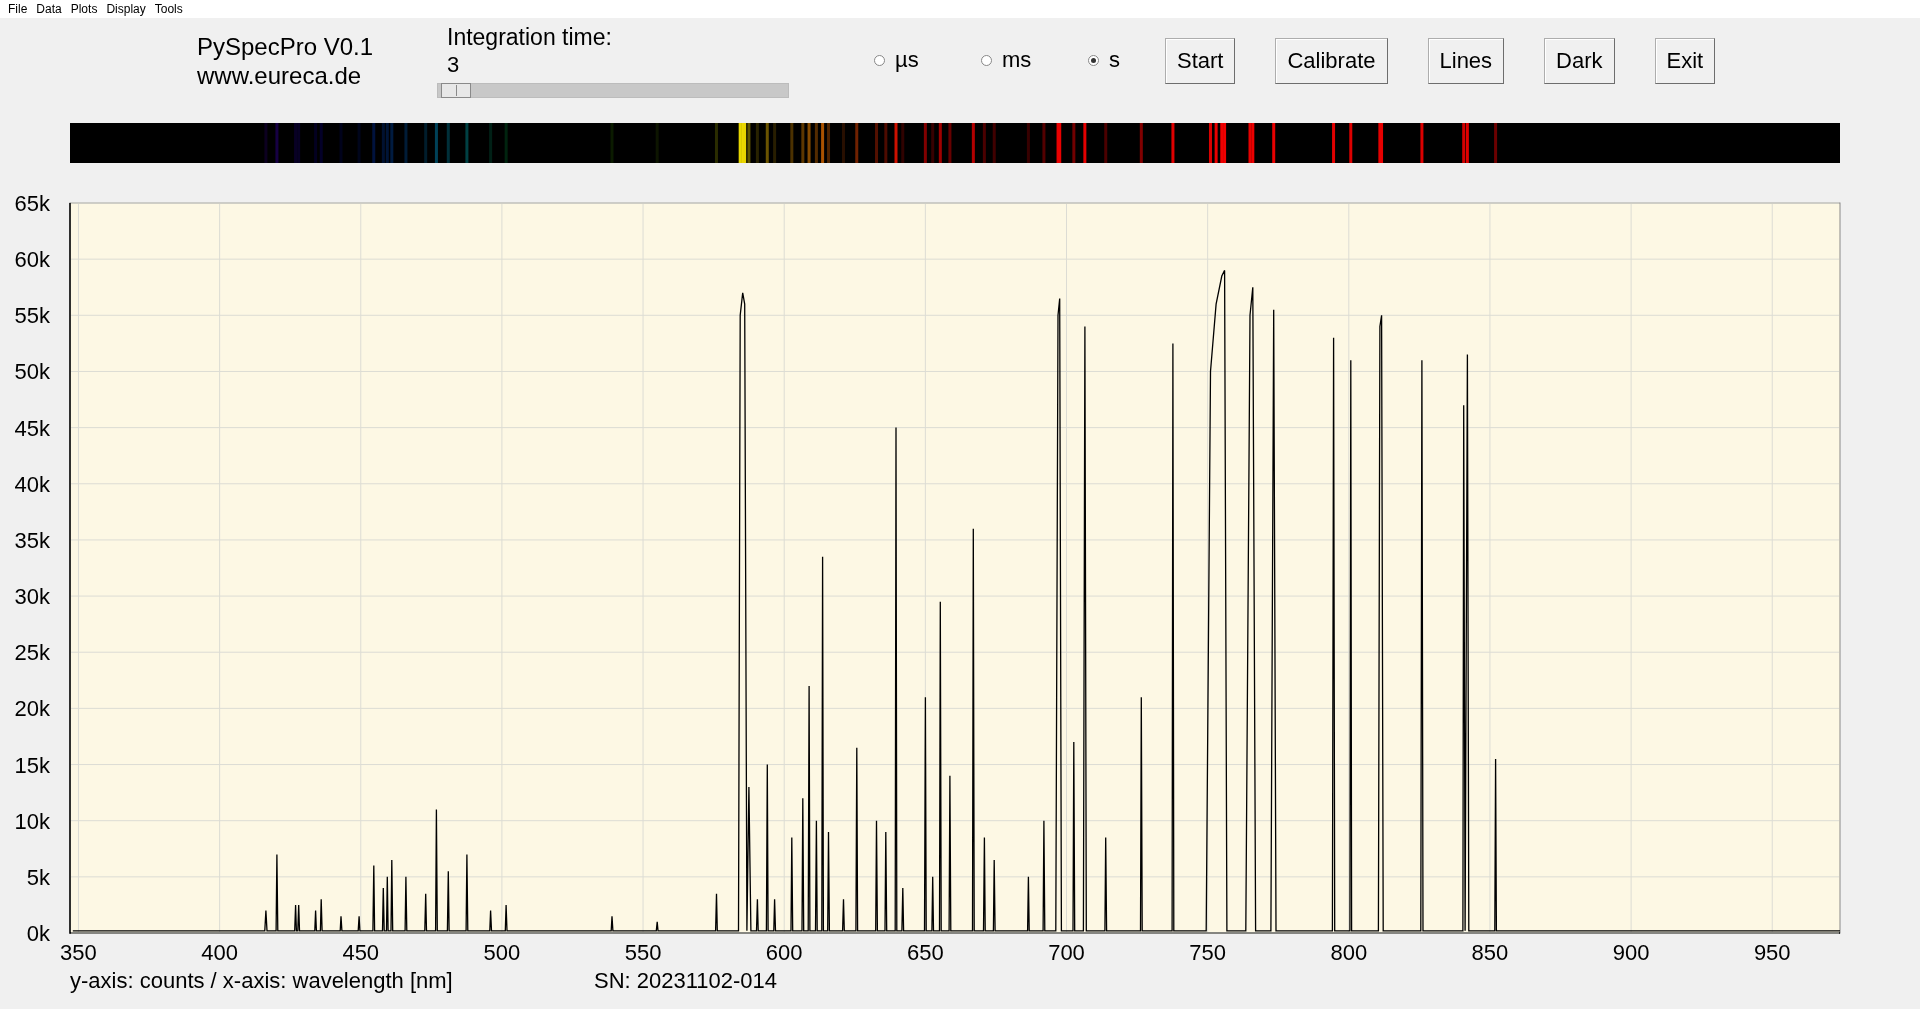 Image resolution: width=1920 pixels, height=1009 pixels. What do you see at coordinates (1200, 61) in the screenshot?
I see `toolbar-button: Start` at bounding box center [1200, 61].